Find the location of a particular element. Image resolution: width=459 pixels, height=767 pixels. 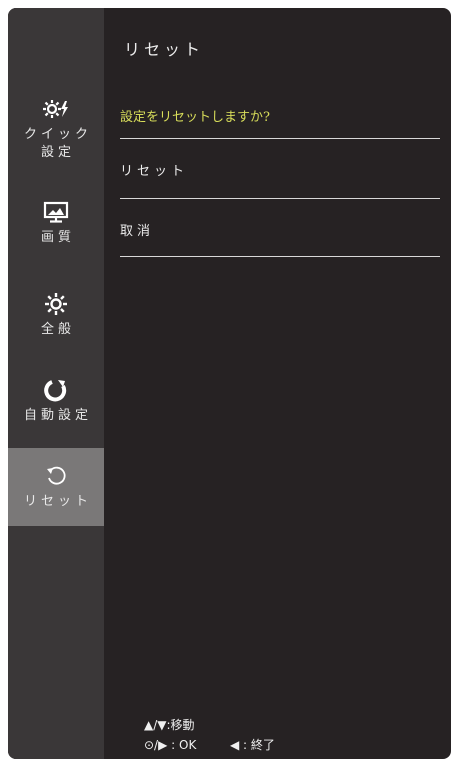

reset-confirm-prompt: 設定をリセットしますか? is located at coordinates (195, 117).